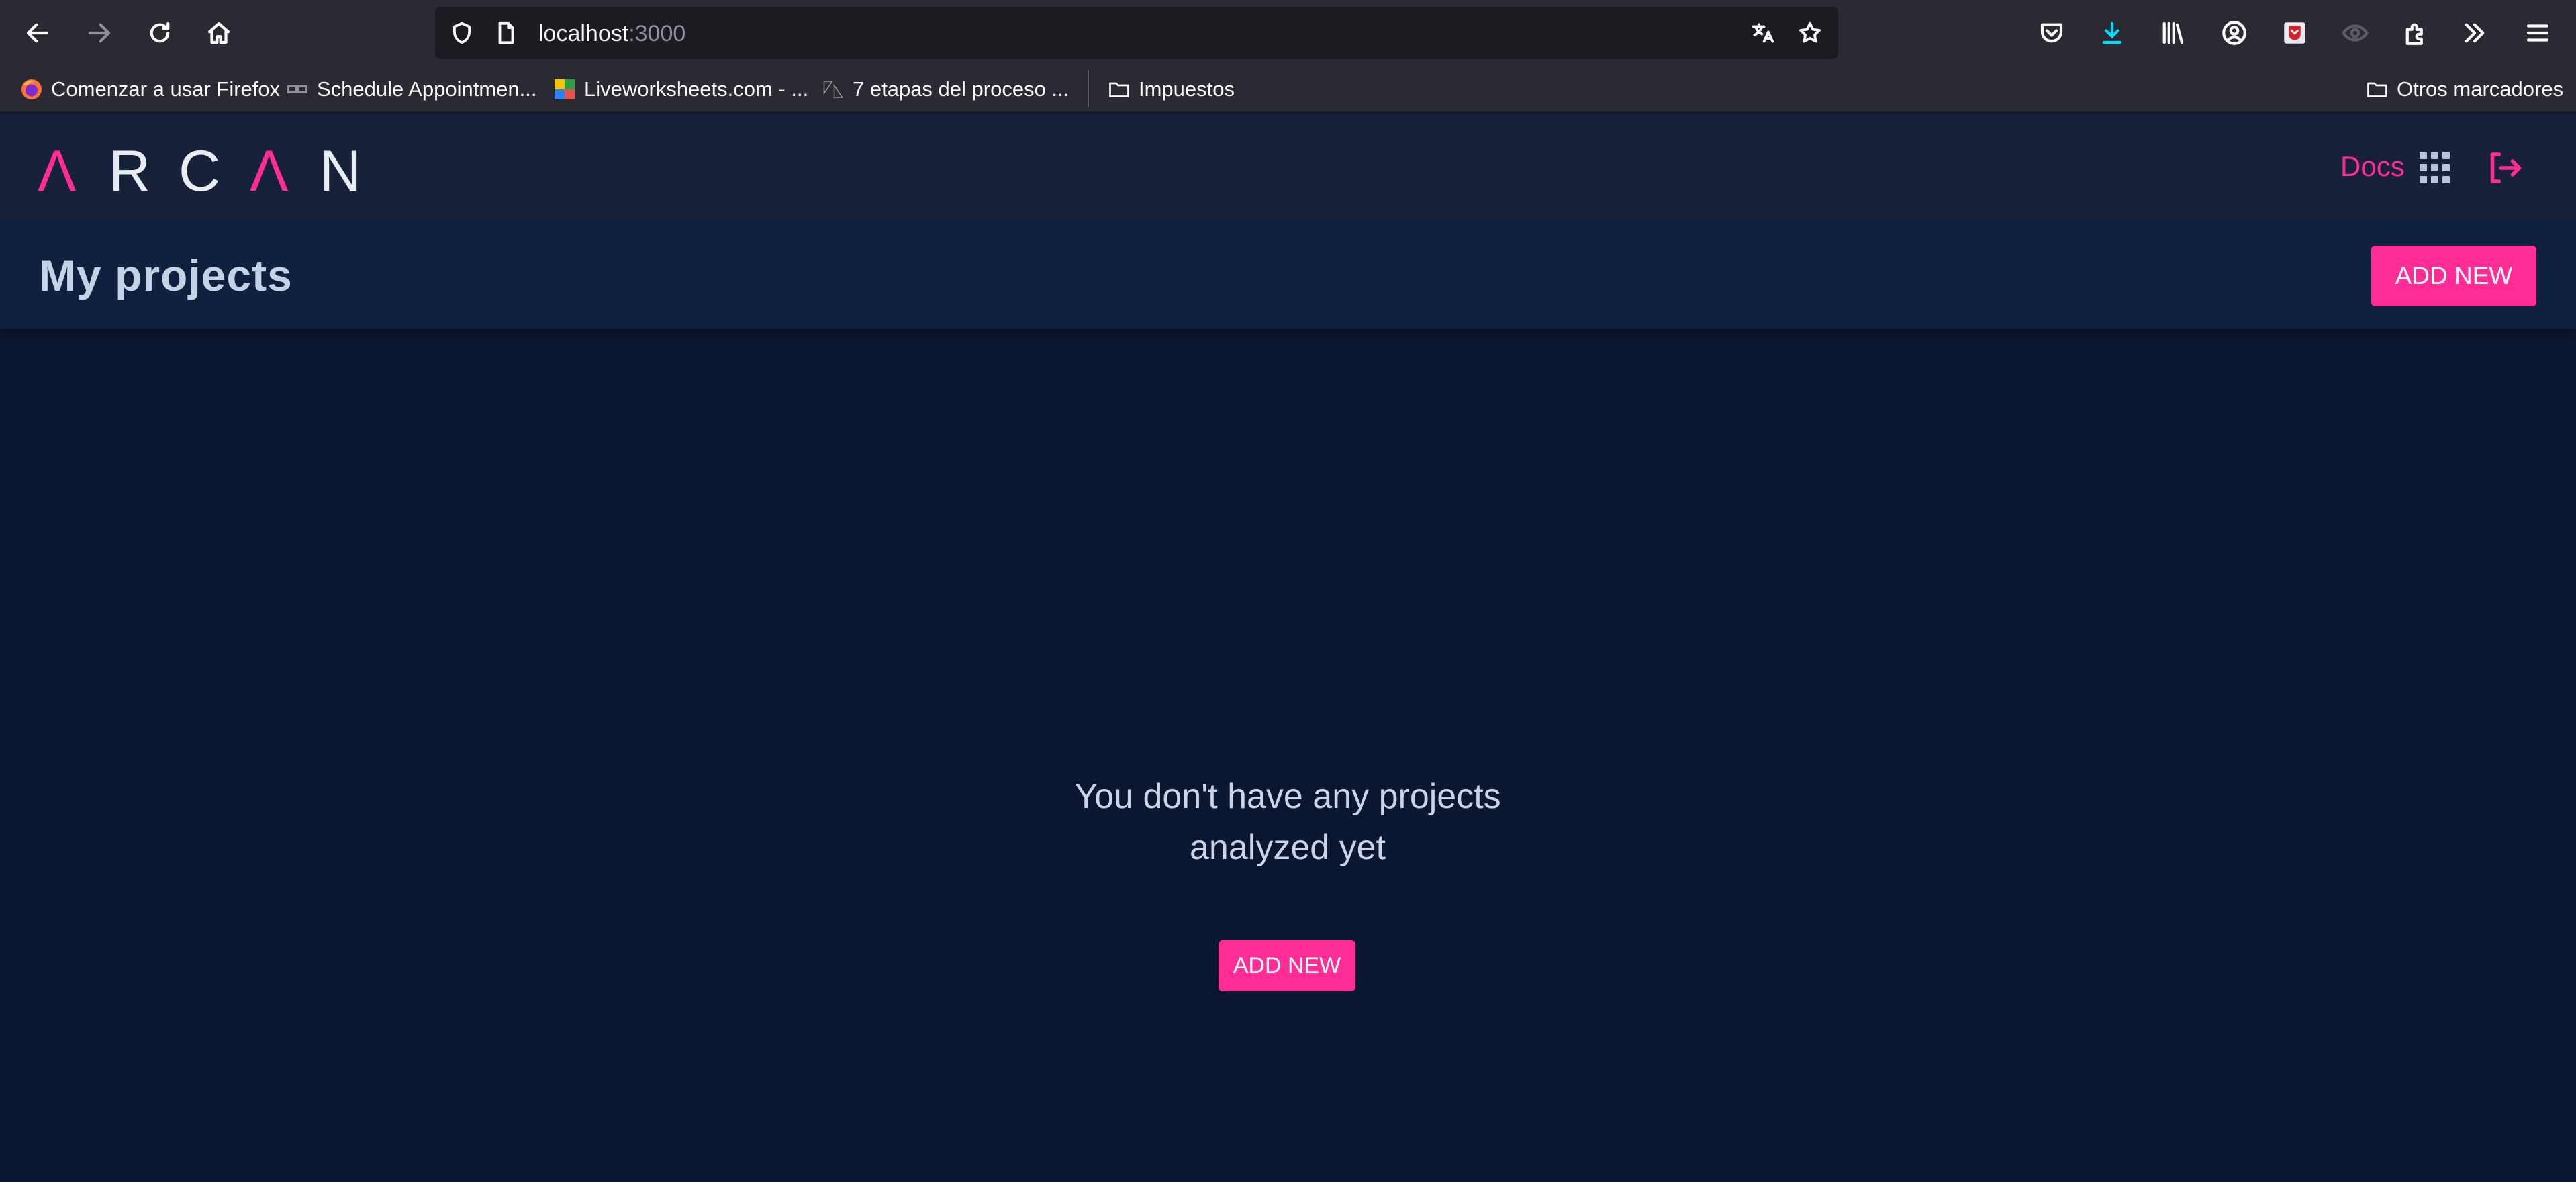  I want to click on app-header: Λ R C Λ N, so click(1288, 168).